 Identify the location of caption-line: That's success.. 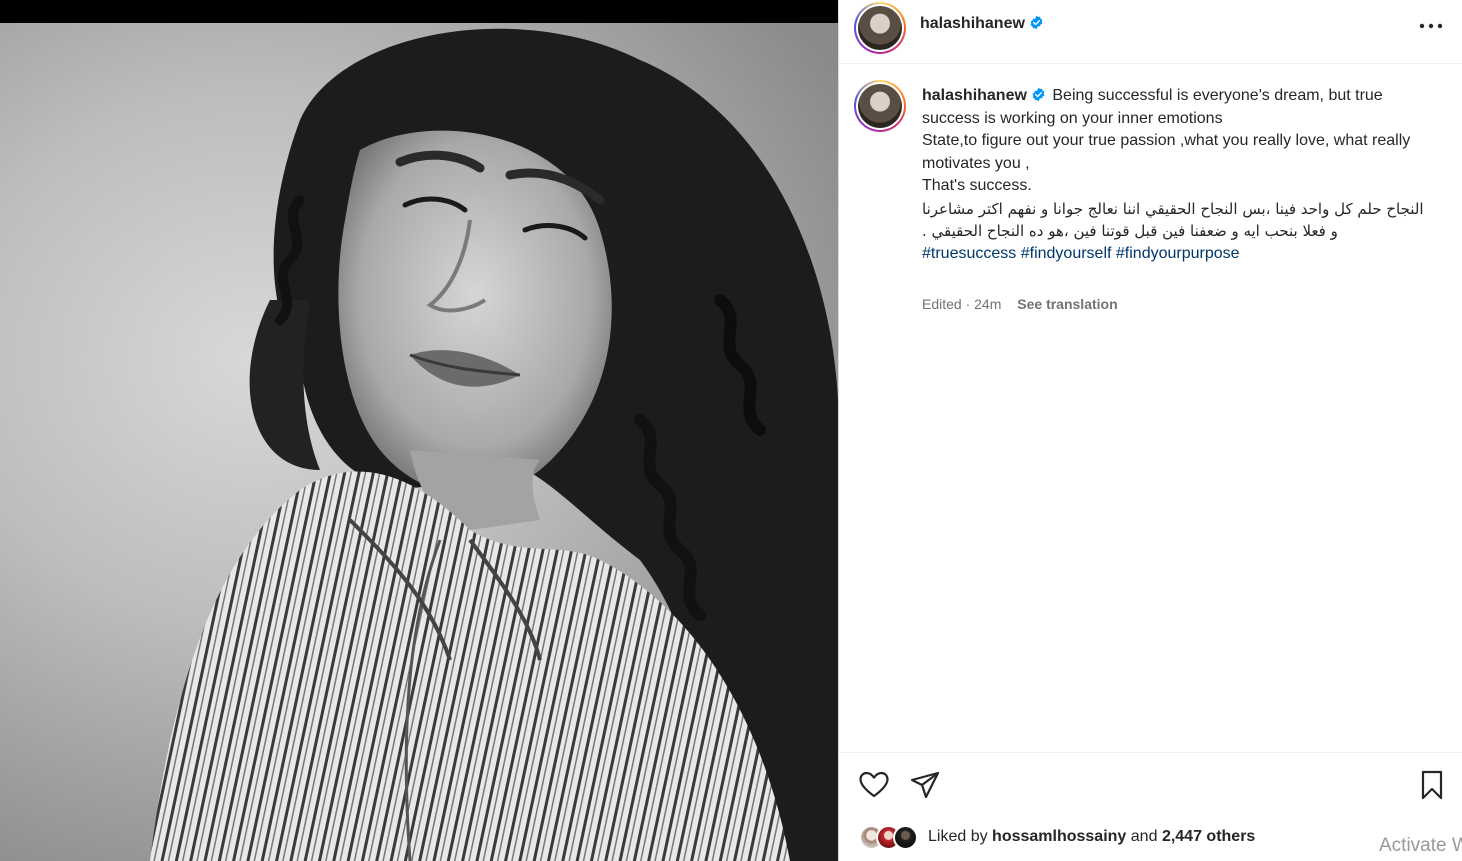
(977, 185).